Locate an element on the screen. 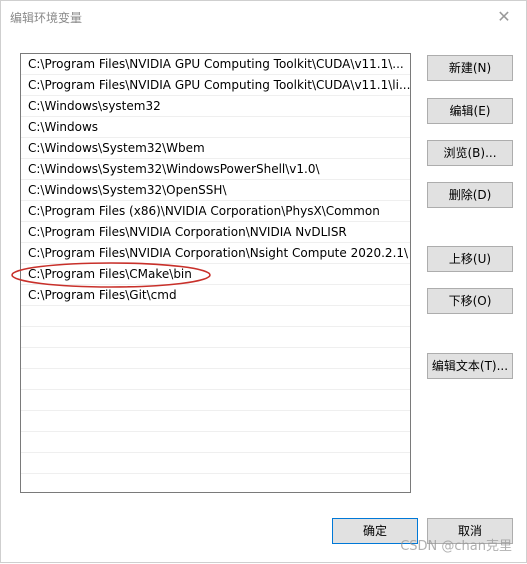 The width and height of the screenshot is (527, 564). cancel-button: 取消 is located at coordinates (470, 531).